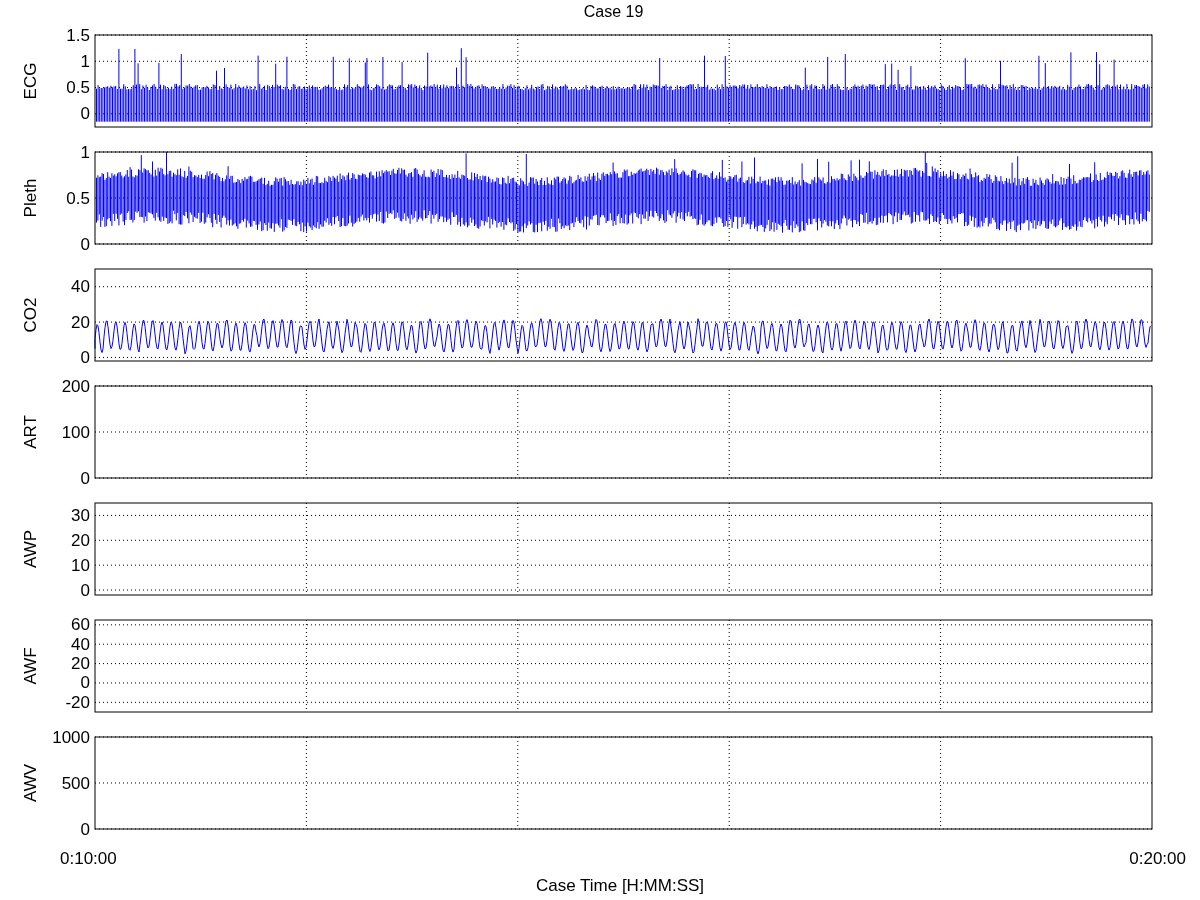 The width and height of the screenshot is (1200, 900). I want to click on axis-label: CO2, so click(30, 315).